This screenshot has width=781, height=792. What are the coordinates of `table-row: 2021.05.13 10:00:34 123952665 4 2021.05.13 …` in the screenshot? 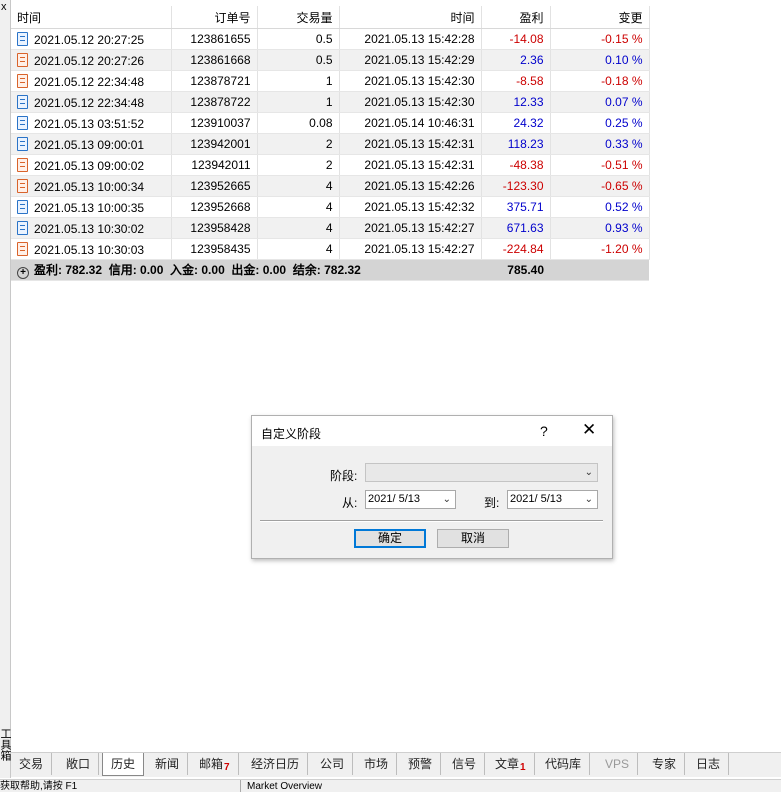 It's located at (330, 186).